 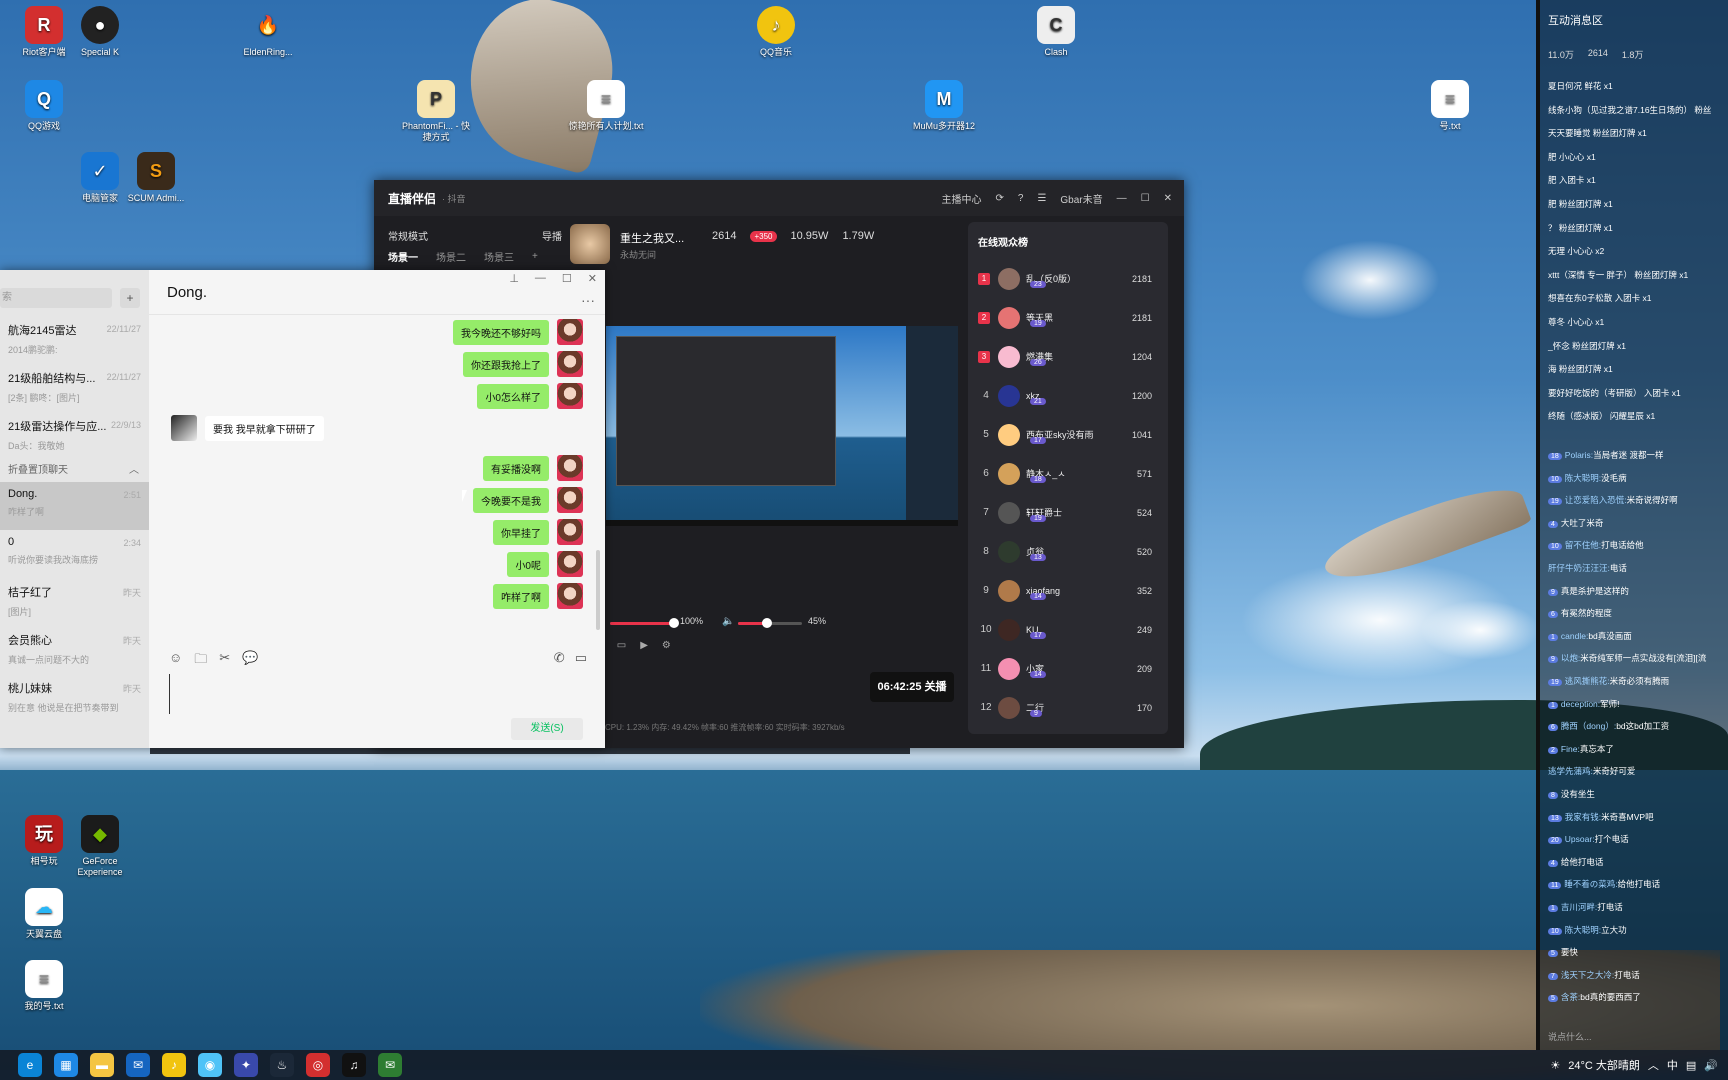 What do you see at coordinates (644, 623) in the screenshot?
I see `mic-volume-slider` at bounding box center [644, 623].